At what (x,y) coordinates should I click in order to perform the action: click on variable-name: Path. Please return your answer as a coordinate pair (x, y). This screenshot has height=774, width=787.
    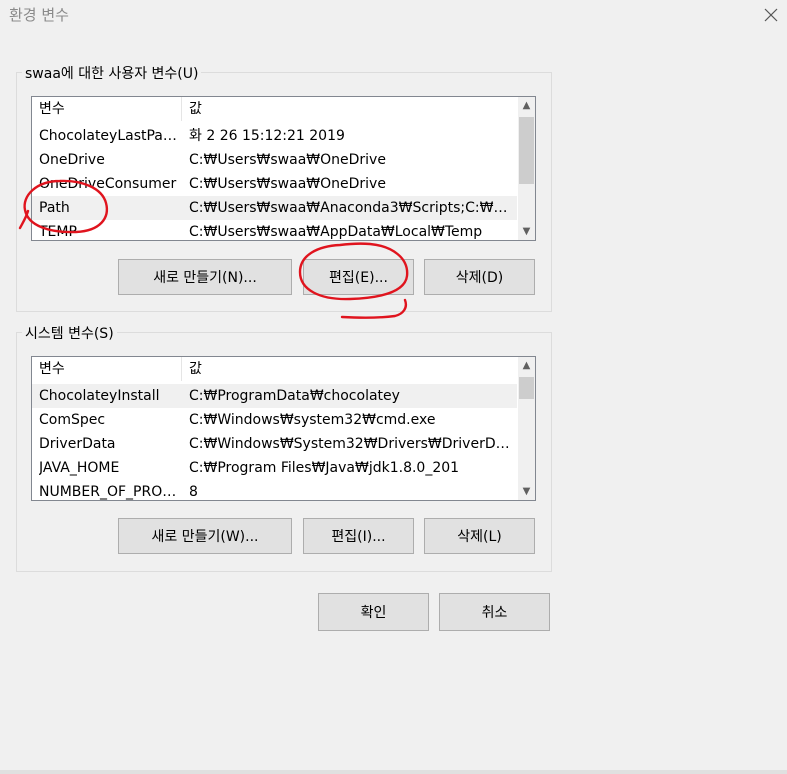
    Looking at the image, I should click on (54, 208).